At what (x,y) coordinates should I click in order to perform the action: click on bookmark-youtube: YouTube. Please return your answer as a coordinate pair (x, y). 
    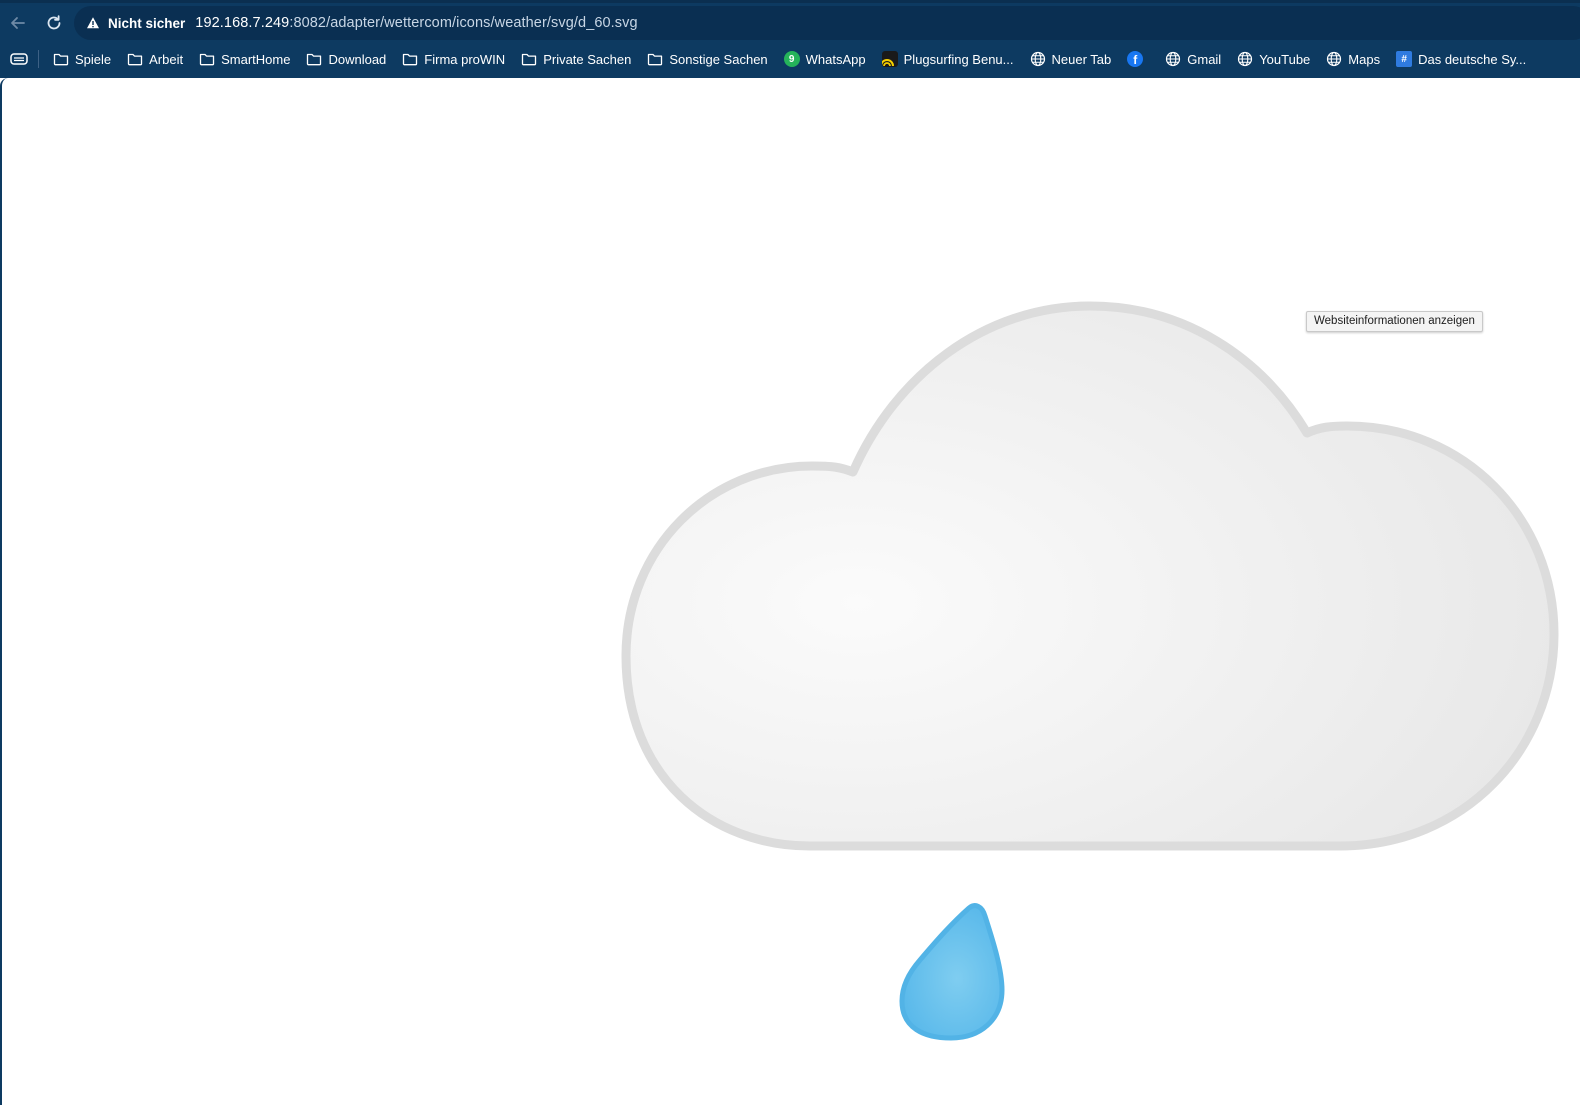
    Looking at the image, I should click on (1273, 59).